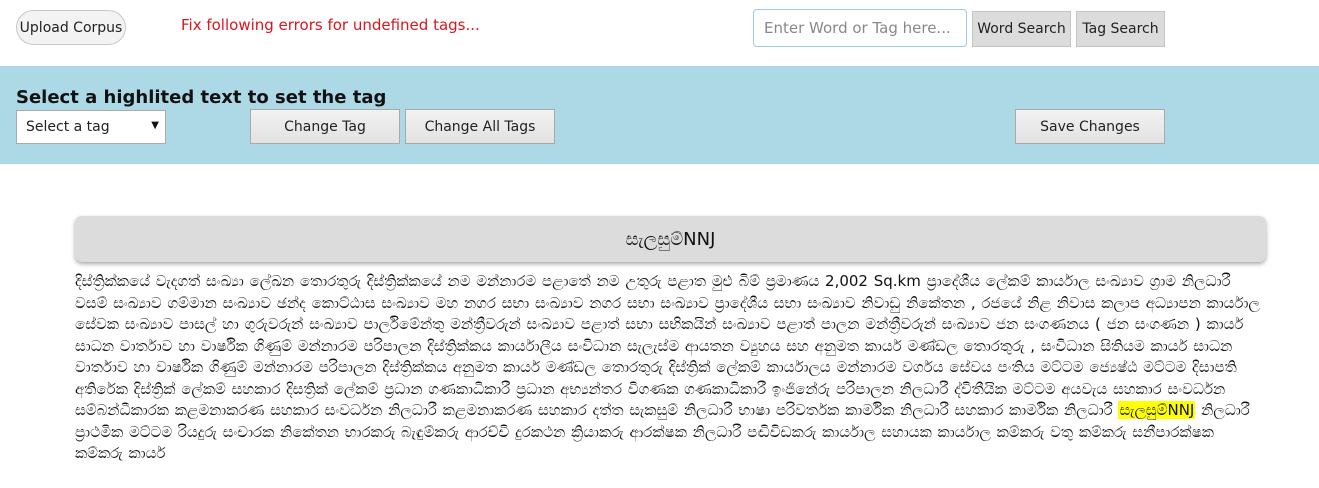  What do you see at coordinates (201, 97) in the screenshot?
I see `tag-bar-title: Select a highlited text to set the tag` at bounding box center [201, 97].